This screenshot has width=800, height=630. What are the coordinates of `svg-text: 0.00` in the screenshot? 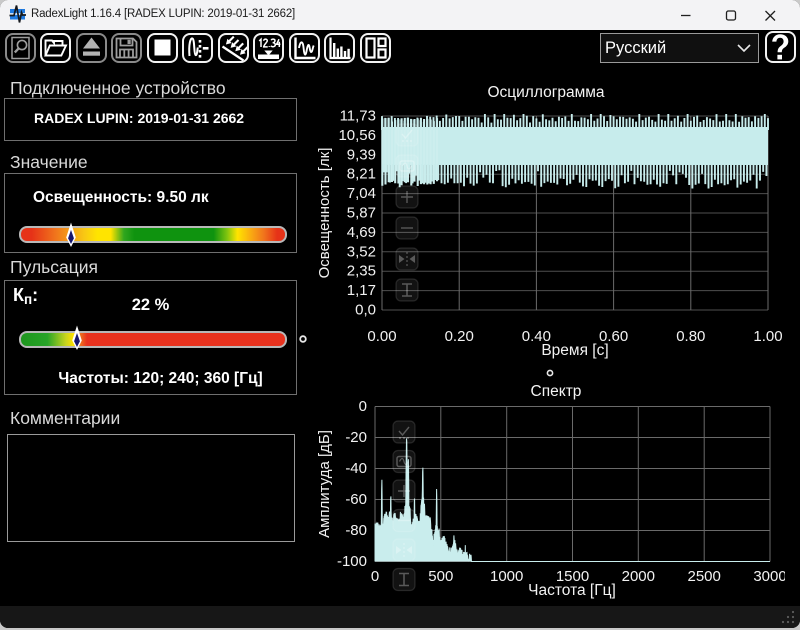 It's located at (381, 336).